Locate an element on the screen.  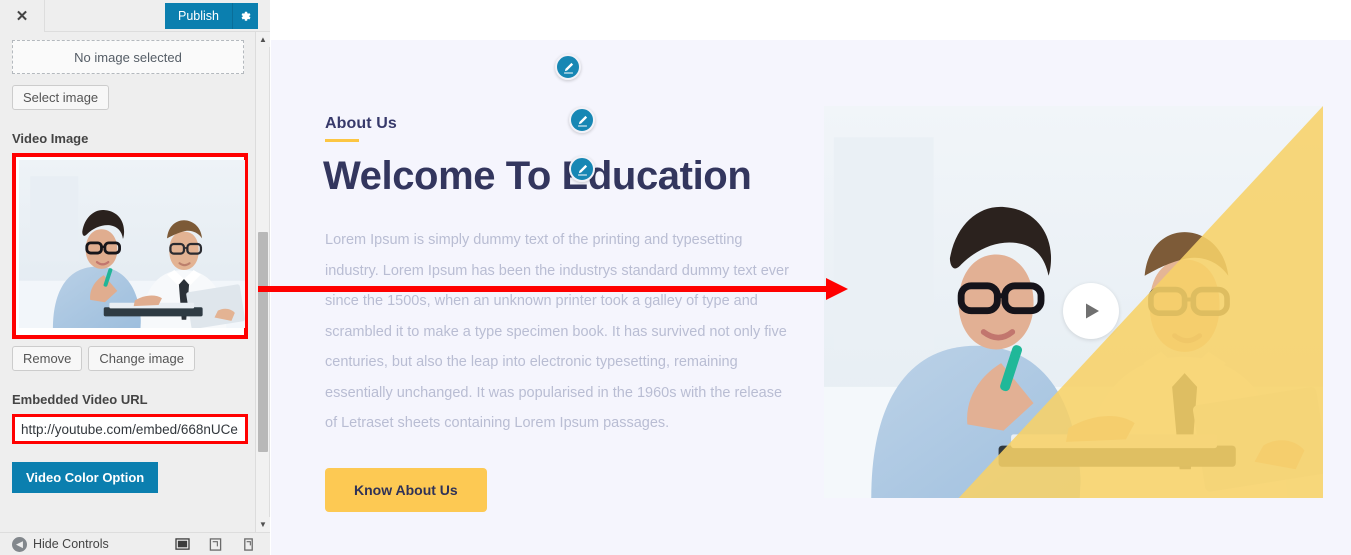
no-image-placeholder: No image selected is located at coordinates (128, 57).